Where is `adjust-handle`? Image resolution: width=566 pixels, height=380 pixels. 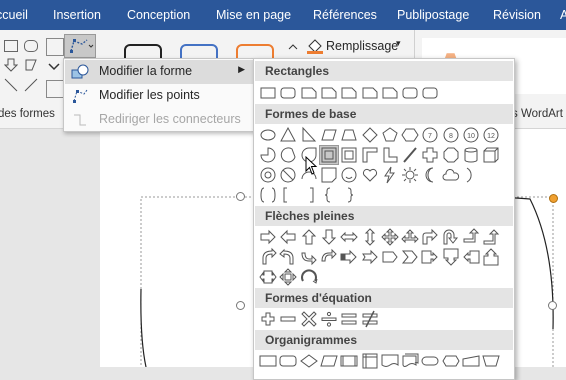
adjust-handle is located at coordinates (553, 198).